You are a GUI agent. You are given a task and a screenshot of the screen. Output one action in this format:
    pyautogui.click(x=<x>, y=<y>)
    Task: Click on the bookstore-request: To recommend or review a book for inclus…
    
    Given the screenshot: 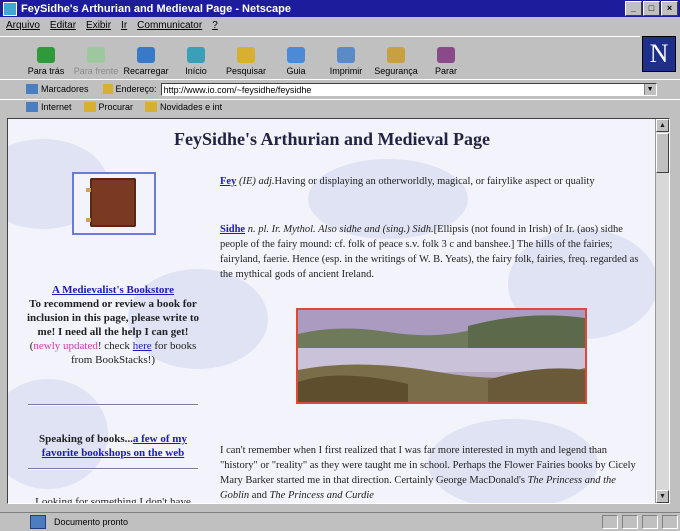 What is the action you would take?
    pyautogui.click(x=113, y=318)
    